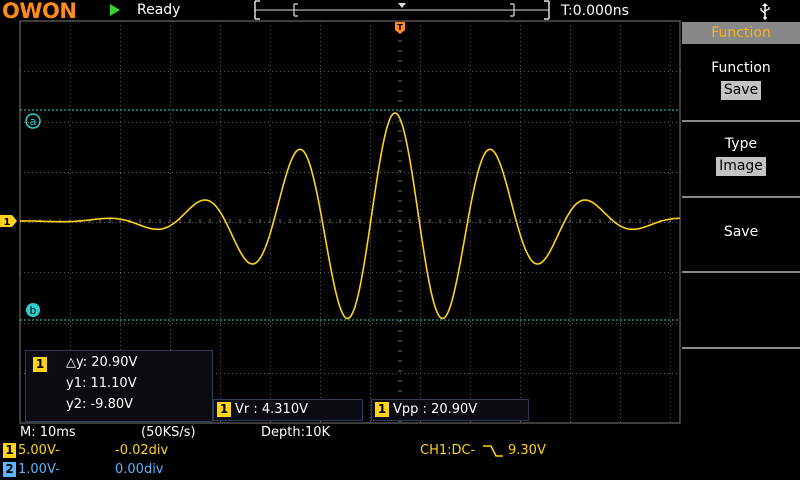 This screenshot has height=480, width=800. I want to click on falling-edge-icon, so click(493, 451).